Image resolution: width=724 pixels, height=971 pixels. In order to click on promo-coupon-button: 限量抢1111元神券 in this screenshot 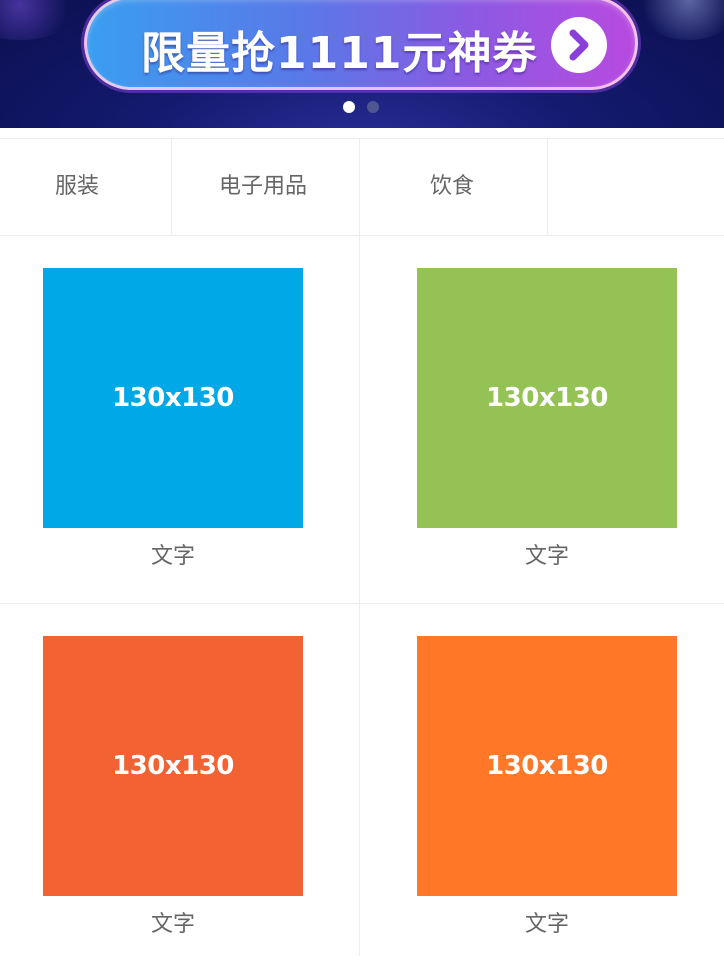, I will do `click(361, 45)`.